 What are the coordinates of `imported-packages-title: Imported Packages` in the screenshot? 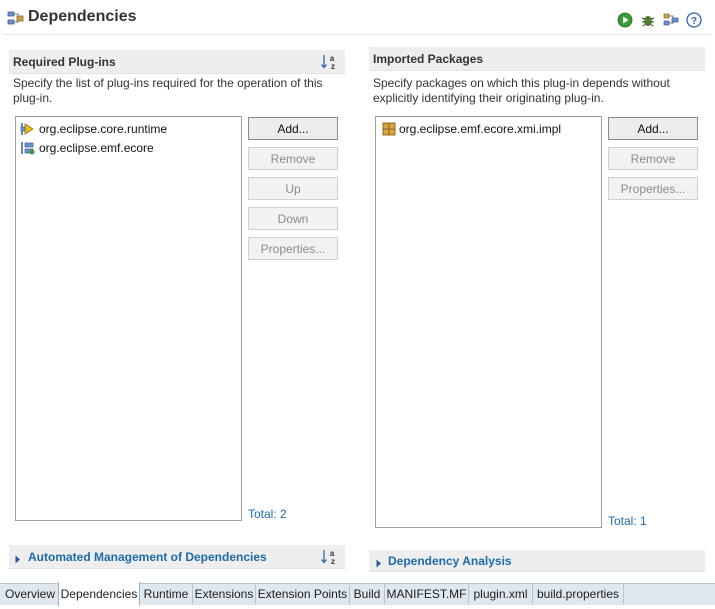 It's located at (428, 59).